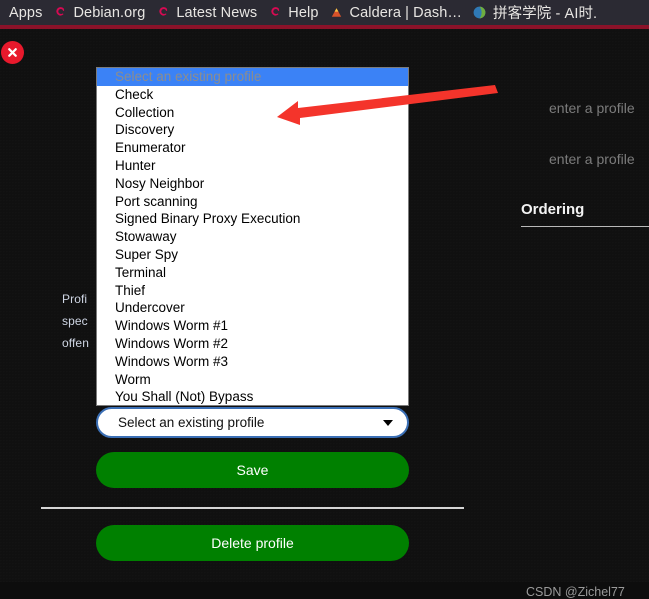 This screenshot has width=649, height=599. Describe the element at coordinates (585, 226) in the screenshot. I see `ordering-section-divider` at that location.